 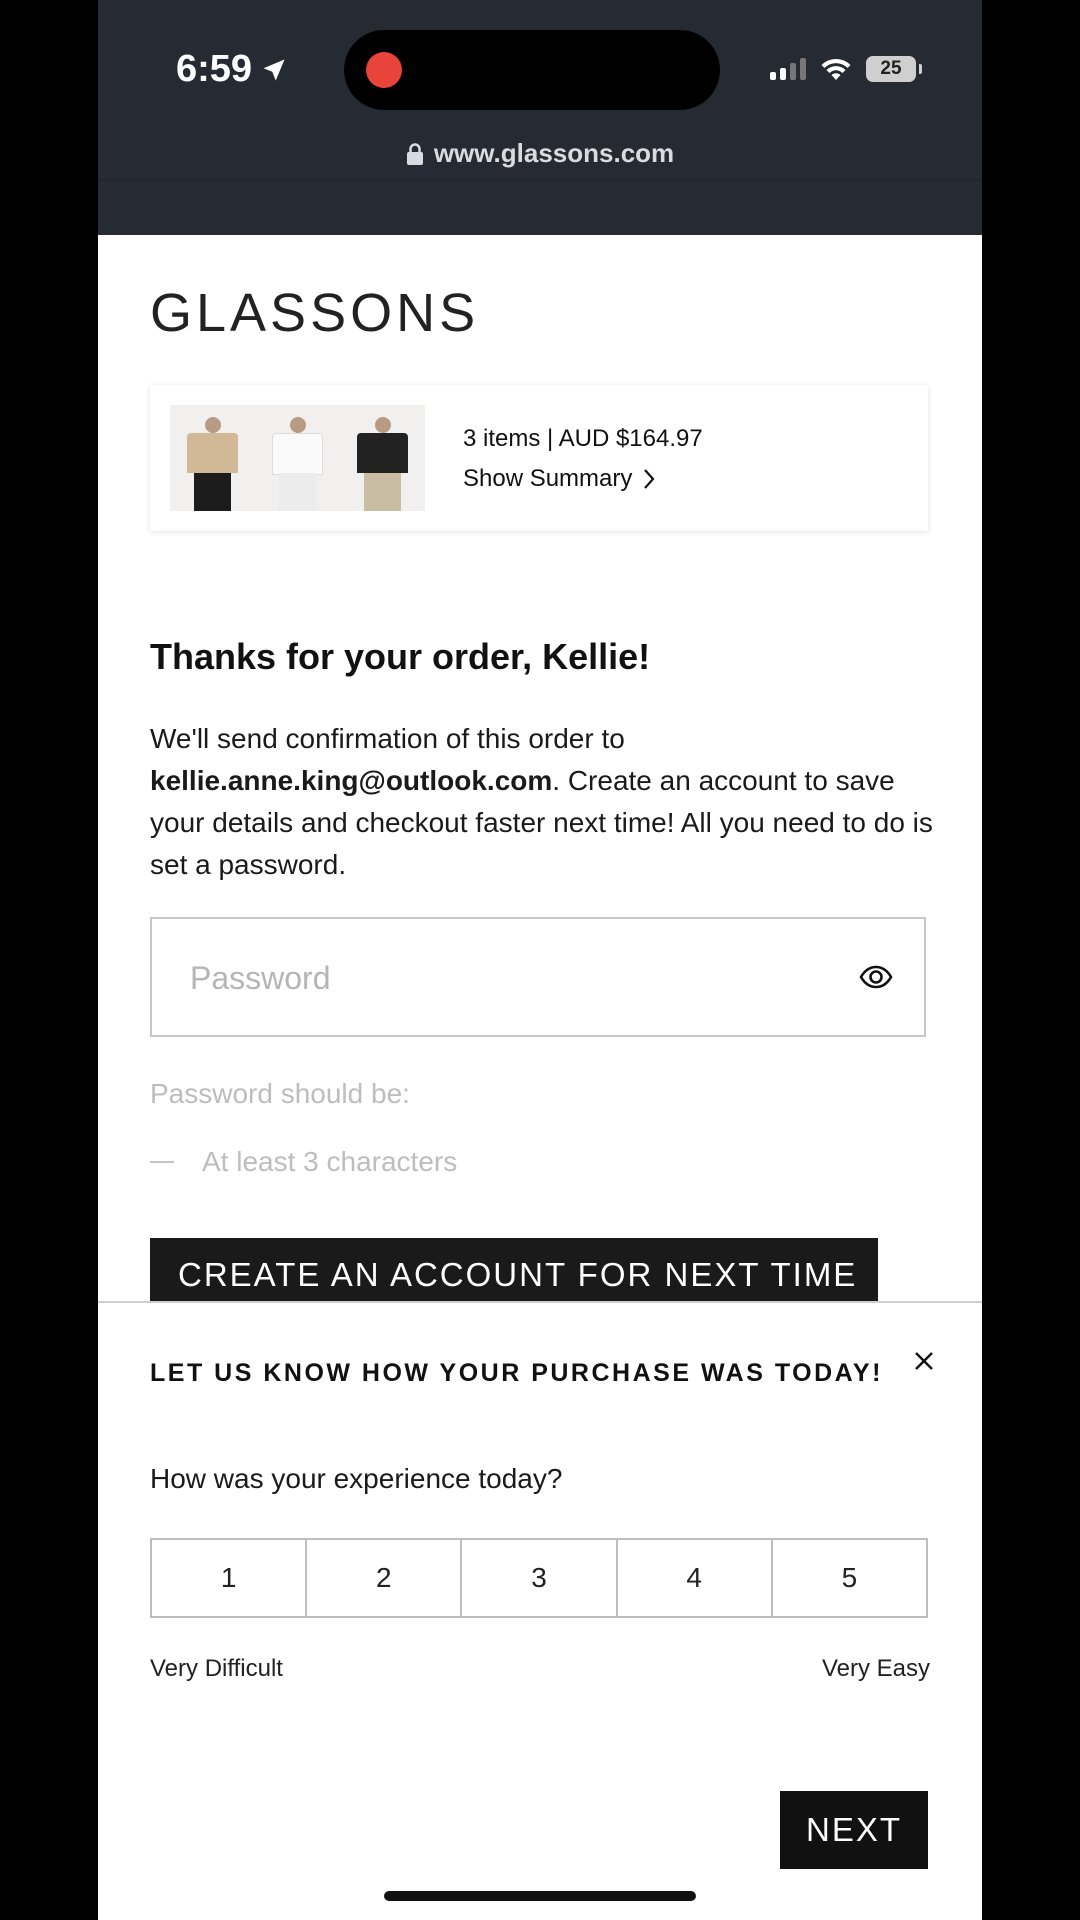 I want to click on signal-icon, so click(x=788, y=69).